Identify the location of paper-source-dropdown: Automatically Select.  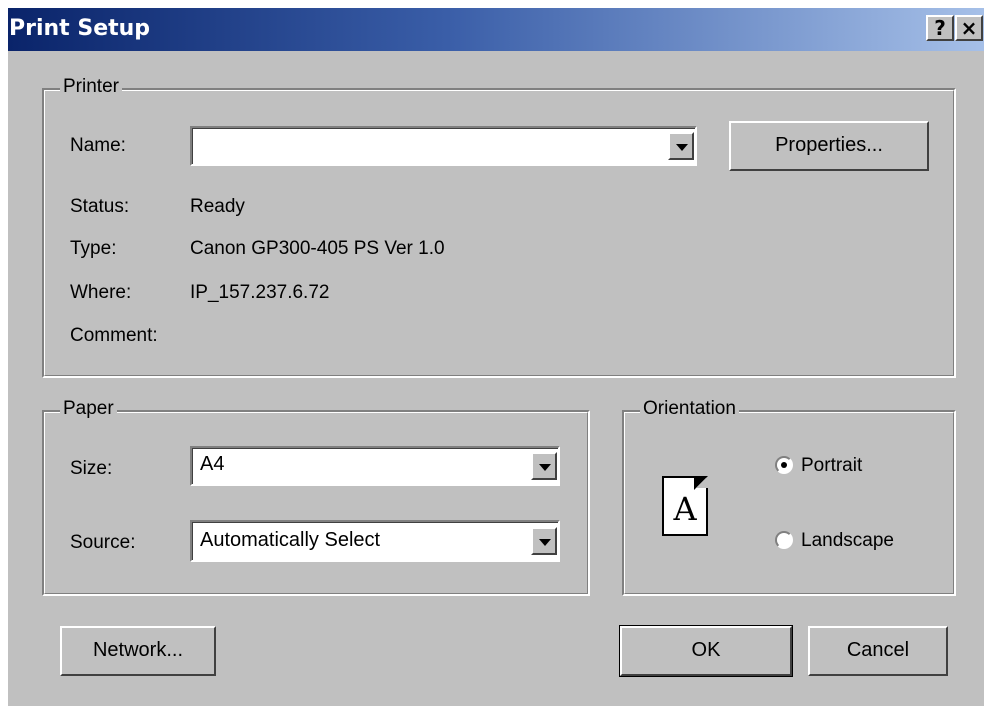
(375, 541).